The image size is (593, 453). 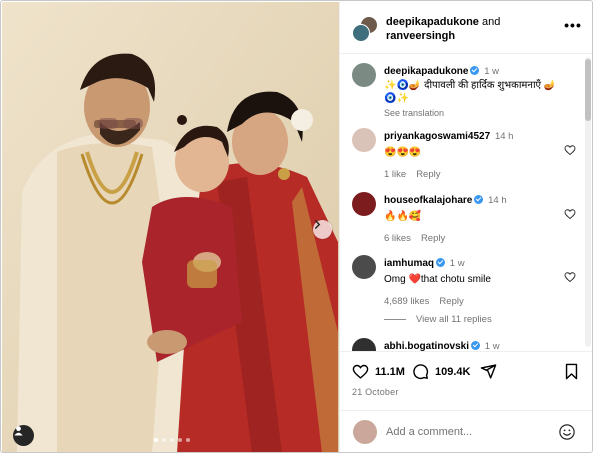 What do you see at coordinates (470, 92) in the screenshot?
I see `caption-text: ✨🧿🪔 दीपावली की हार्दिक शुभकामनाएँ 🪔 🧿✨` at bounding box center [470, 92].